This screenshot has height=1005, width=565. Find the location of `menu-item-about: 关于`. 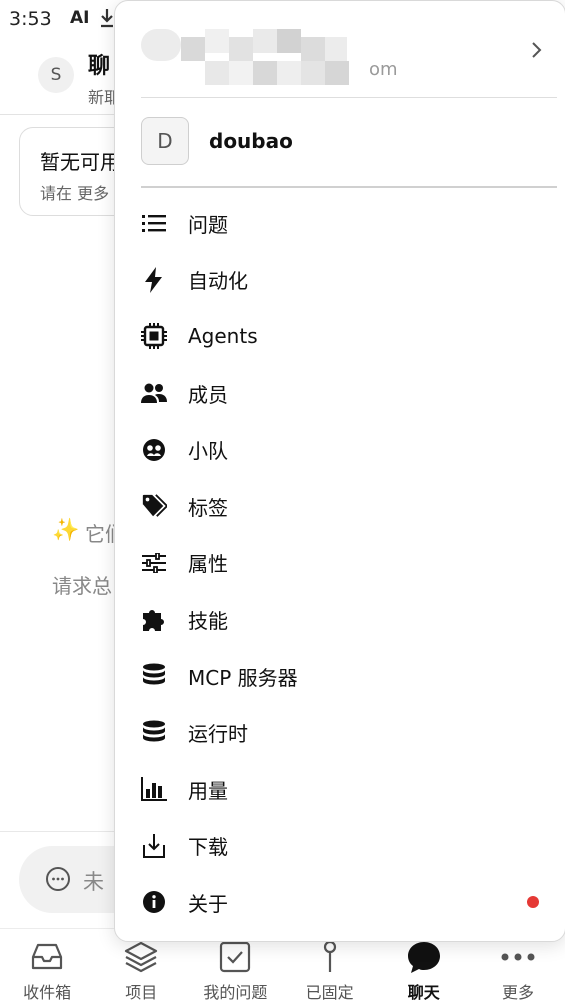

menu-item-about: 关于 is located at coordinates (340, 902).